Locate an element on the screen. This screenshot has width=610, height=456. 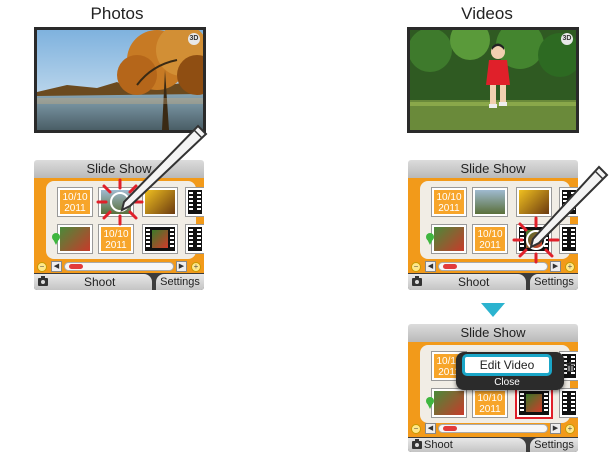
edit-popup: Edit Video Close is located at coordinates (510, 371).